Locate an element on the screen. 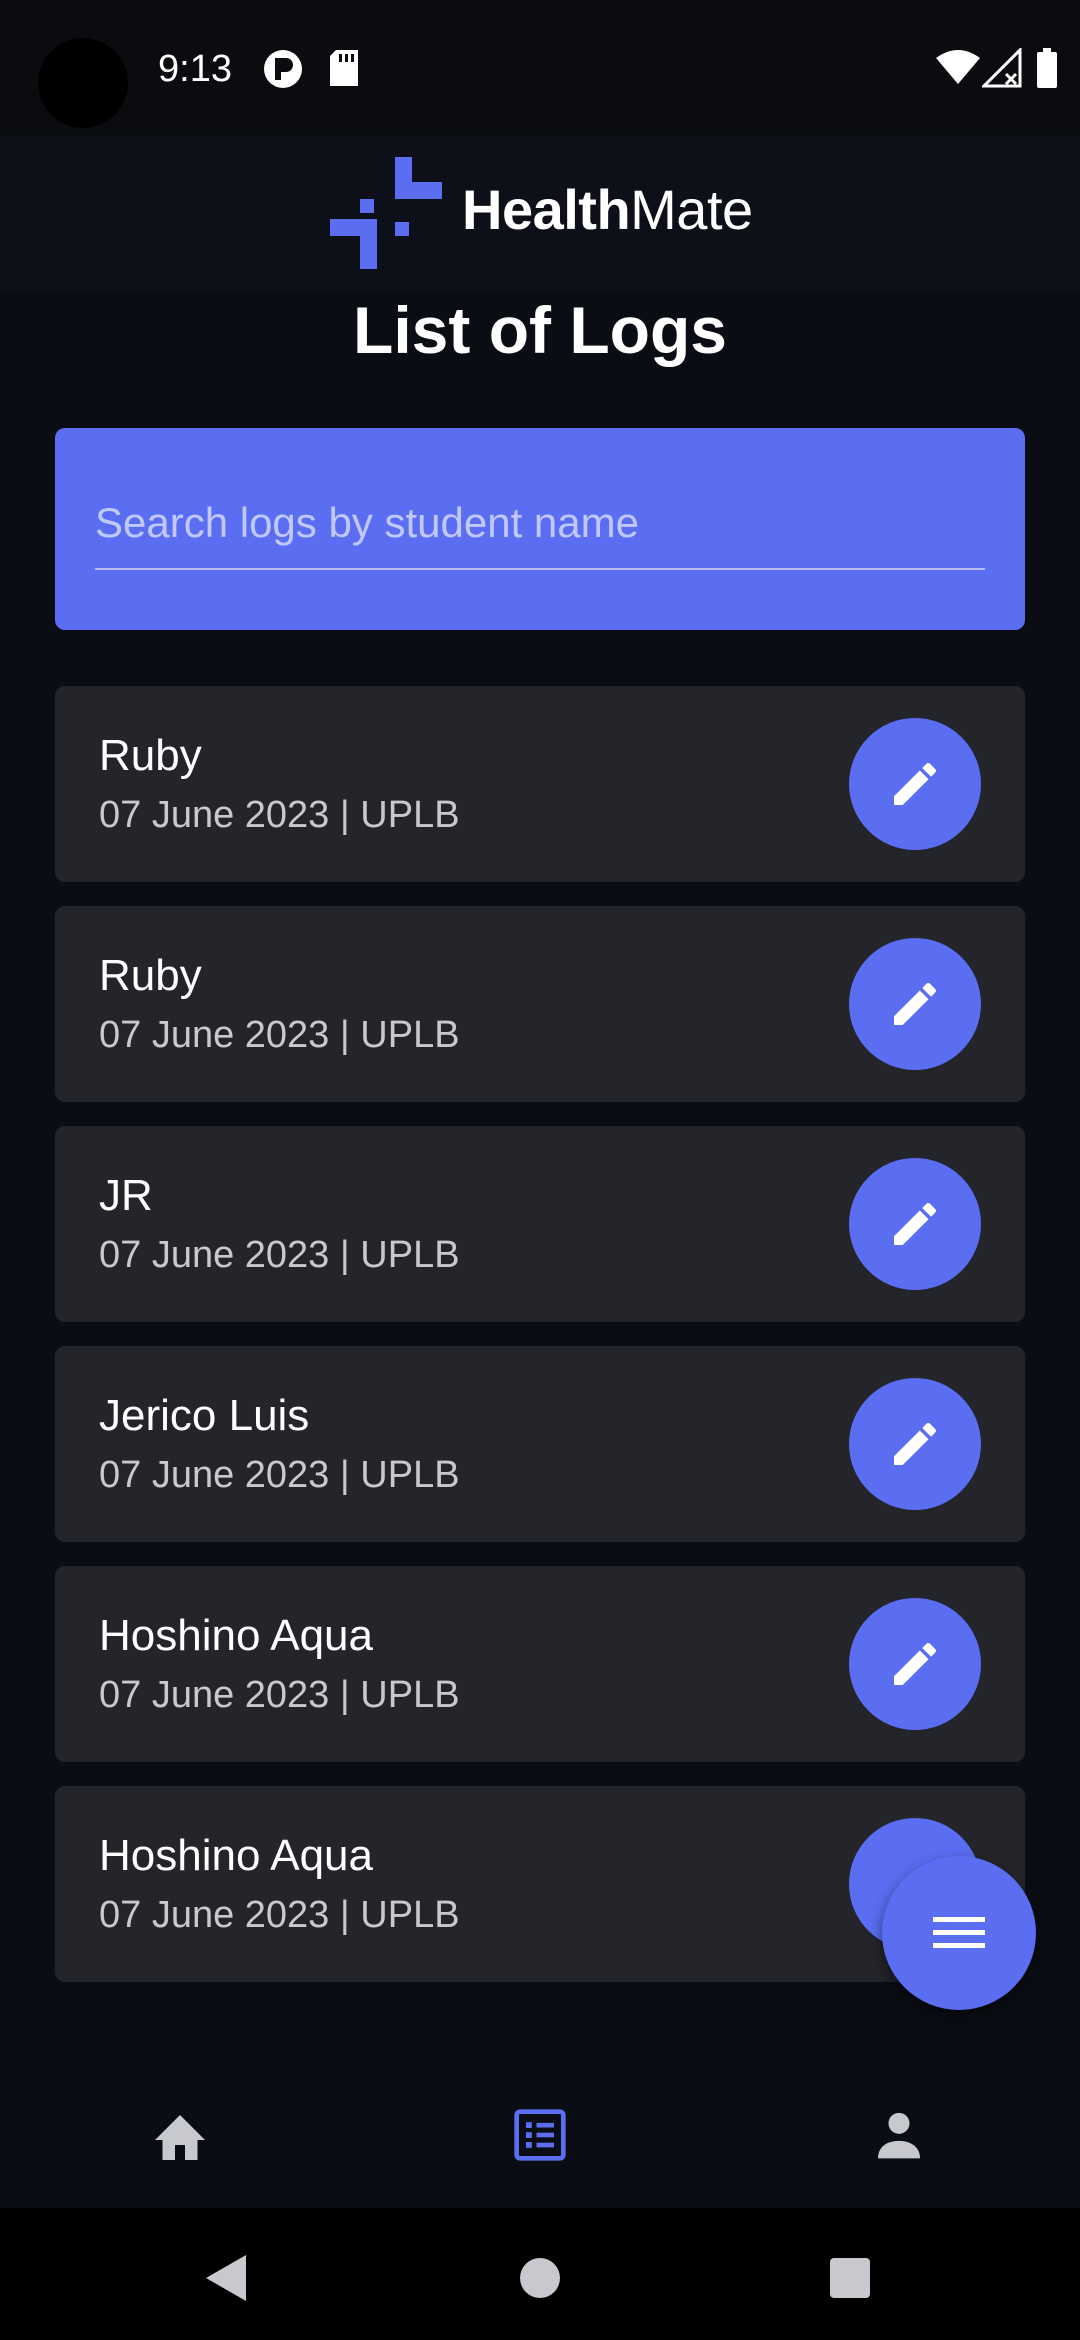 The image size is (1080, 2340). page-title: List of Logs is located at coordinates (540, 330).